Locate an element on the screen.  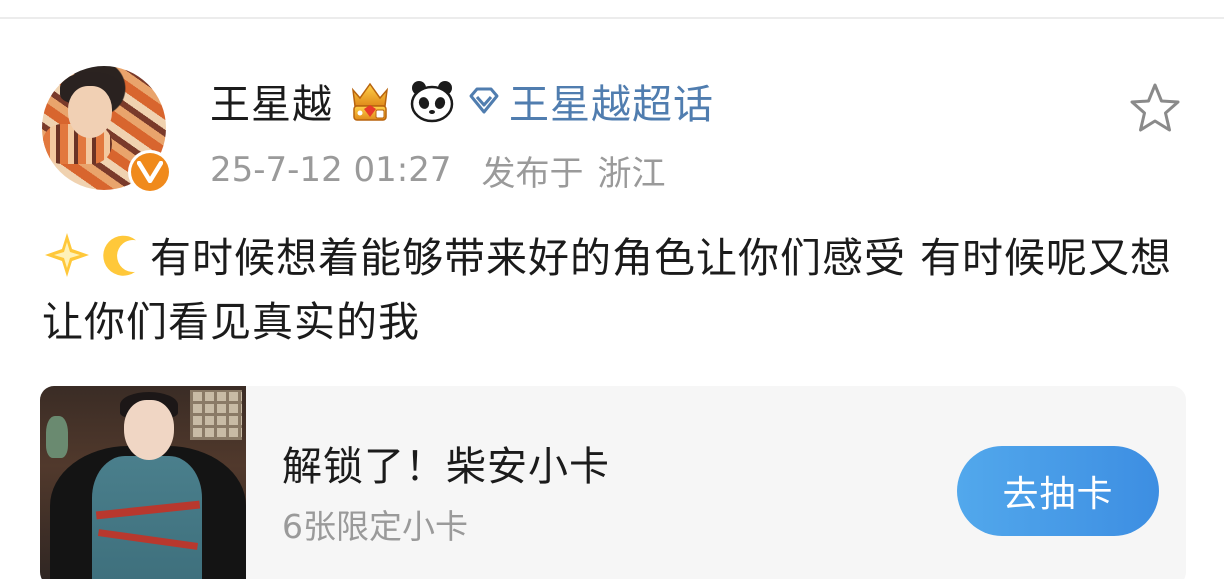
post-meta: 25-7-12 01:27 发布于 浙江 is located at coordinates (438, 170).